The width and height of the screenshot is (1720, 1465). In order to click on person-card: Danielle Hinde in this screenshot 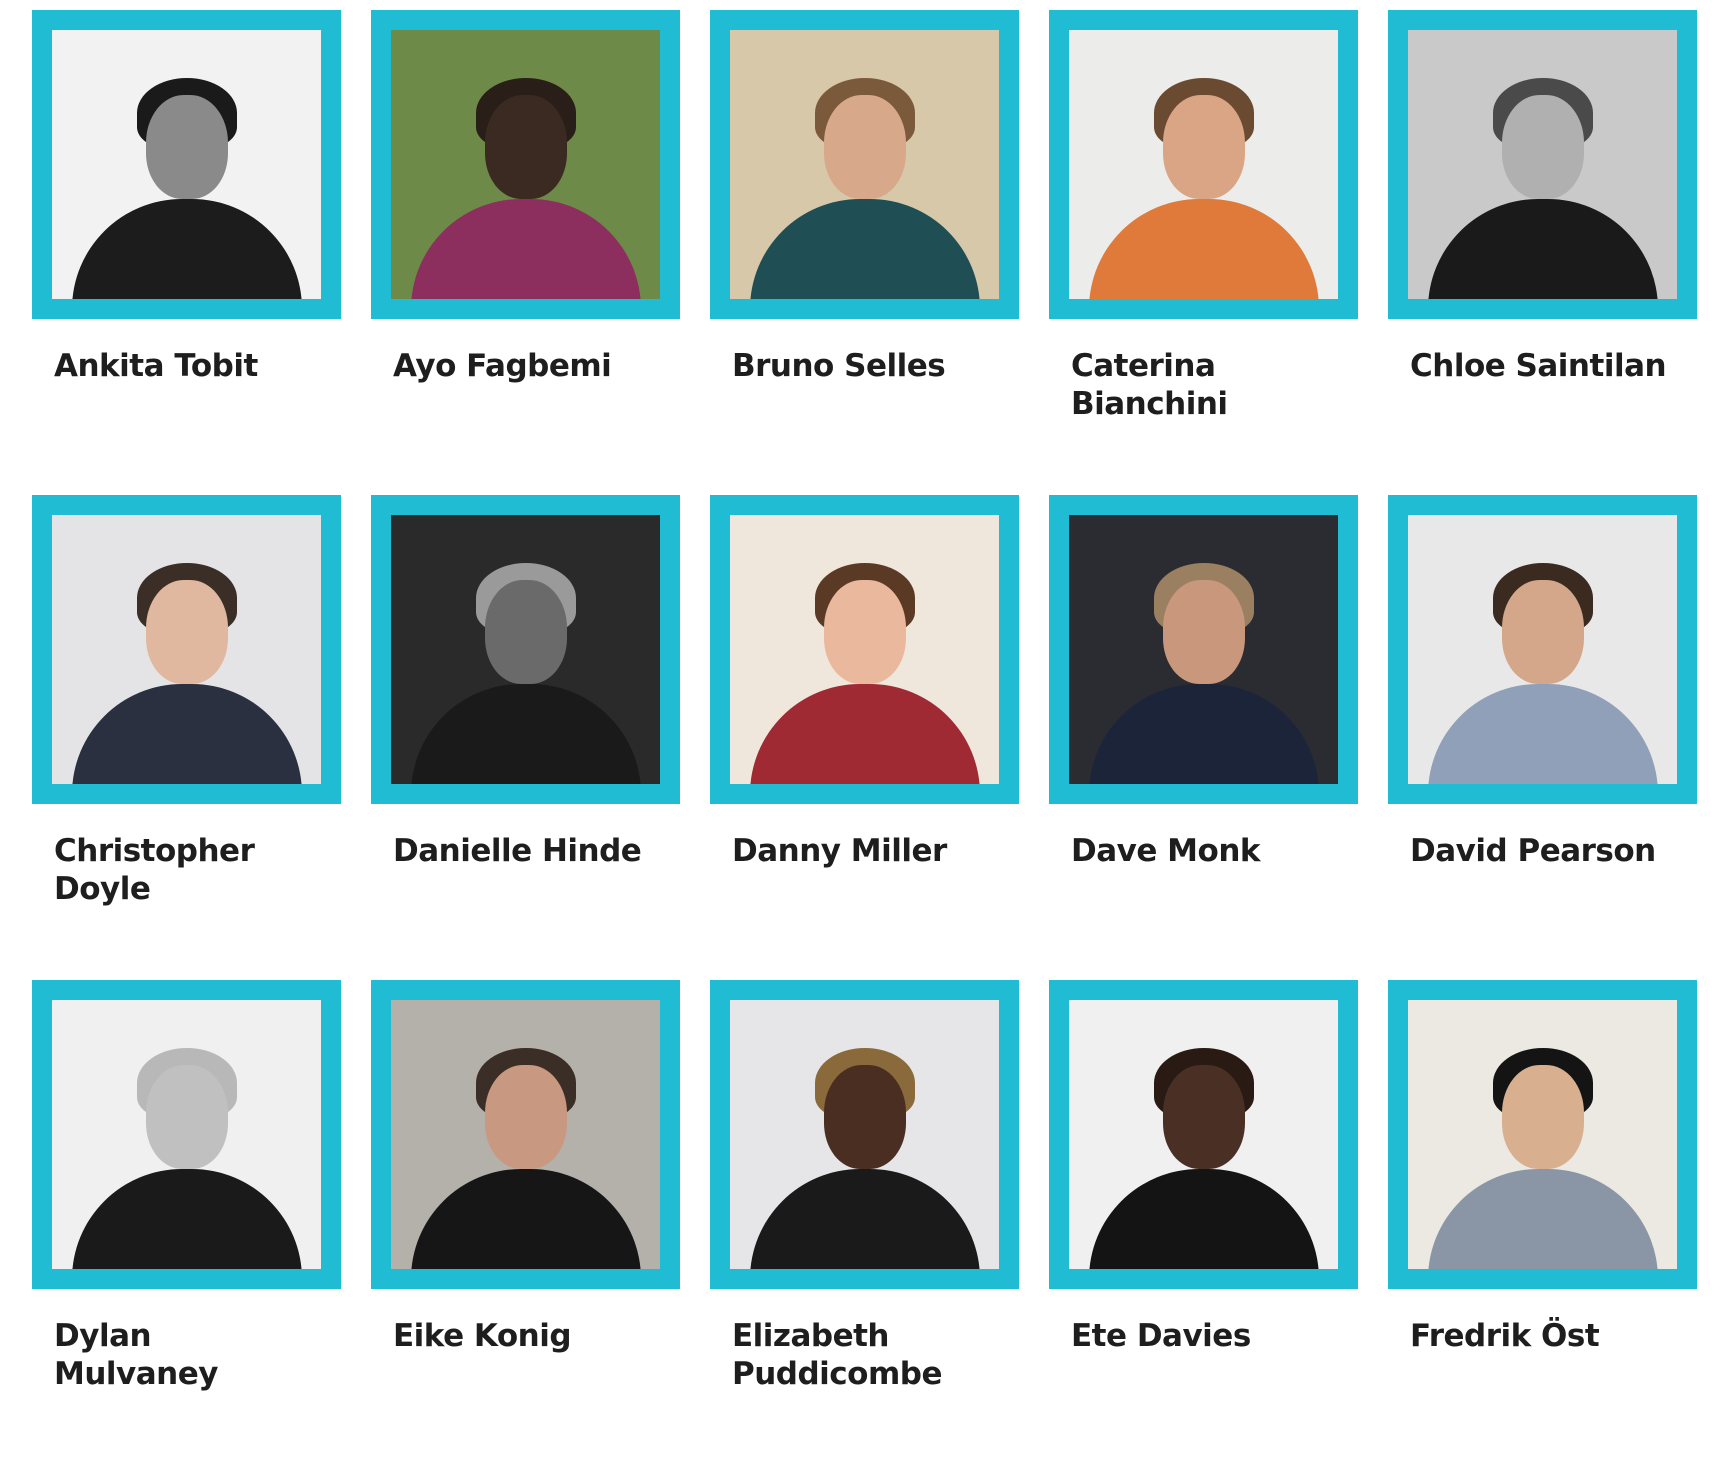, I will do `click(525, 737)`.